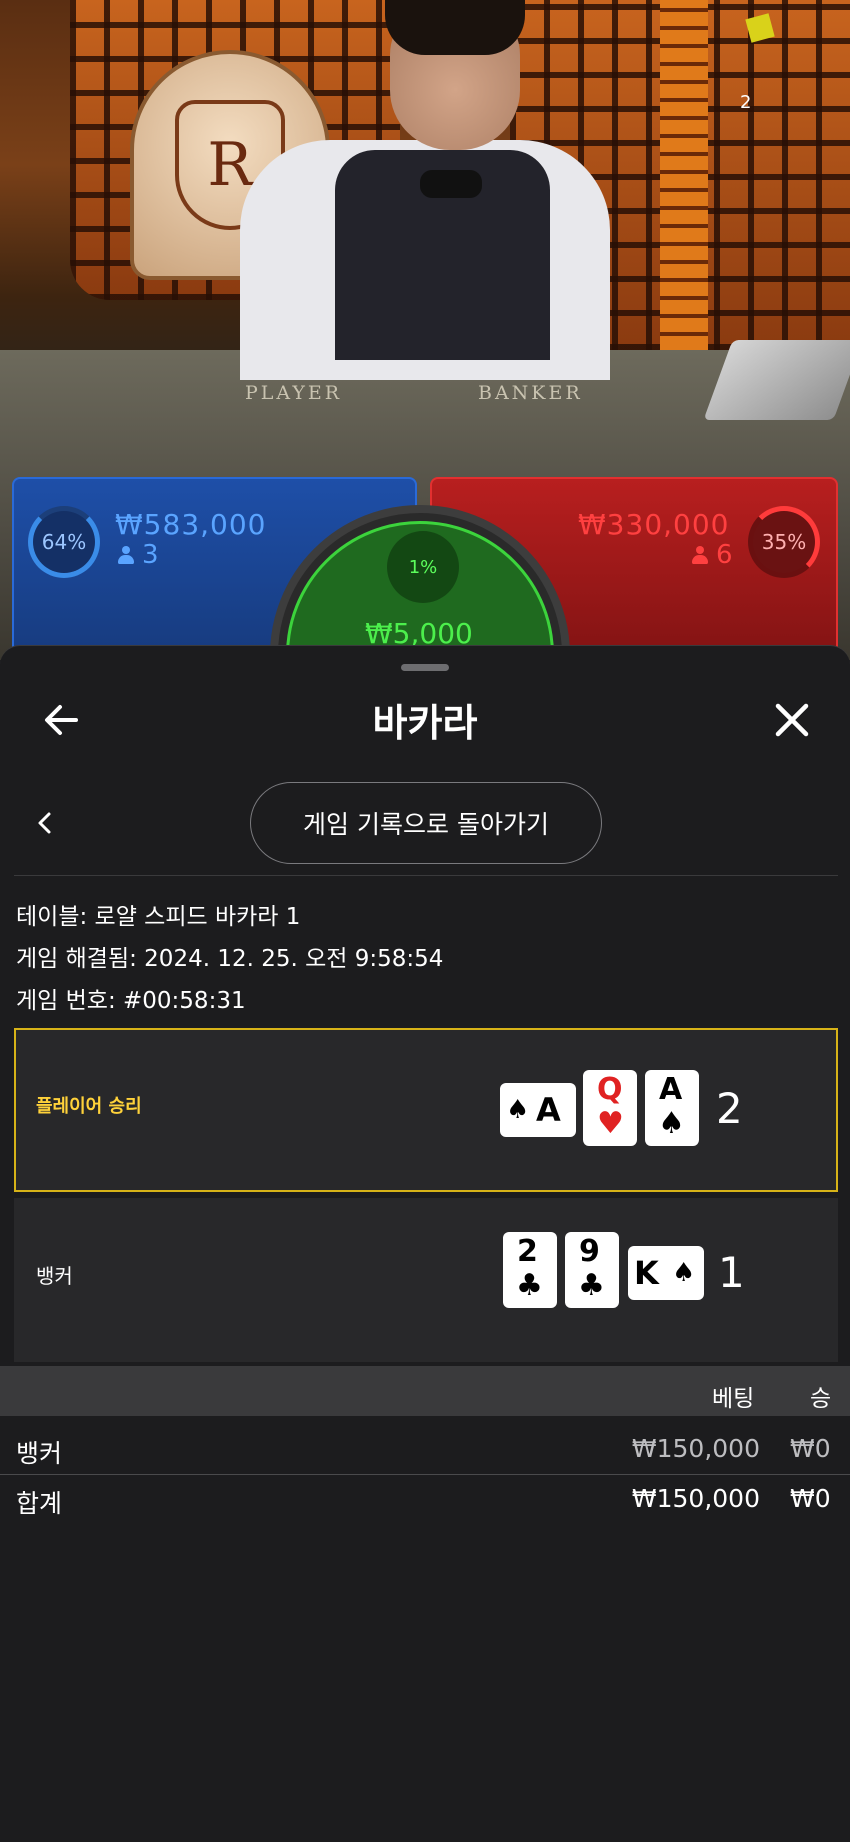 The height and width of the screenshot is (1842, 850). I want to click on bet-row-win: ₩0, so click(810, 1448).